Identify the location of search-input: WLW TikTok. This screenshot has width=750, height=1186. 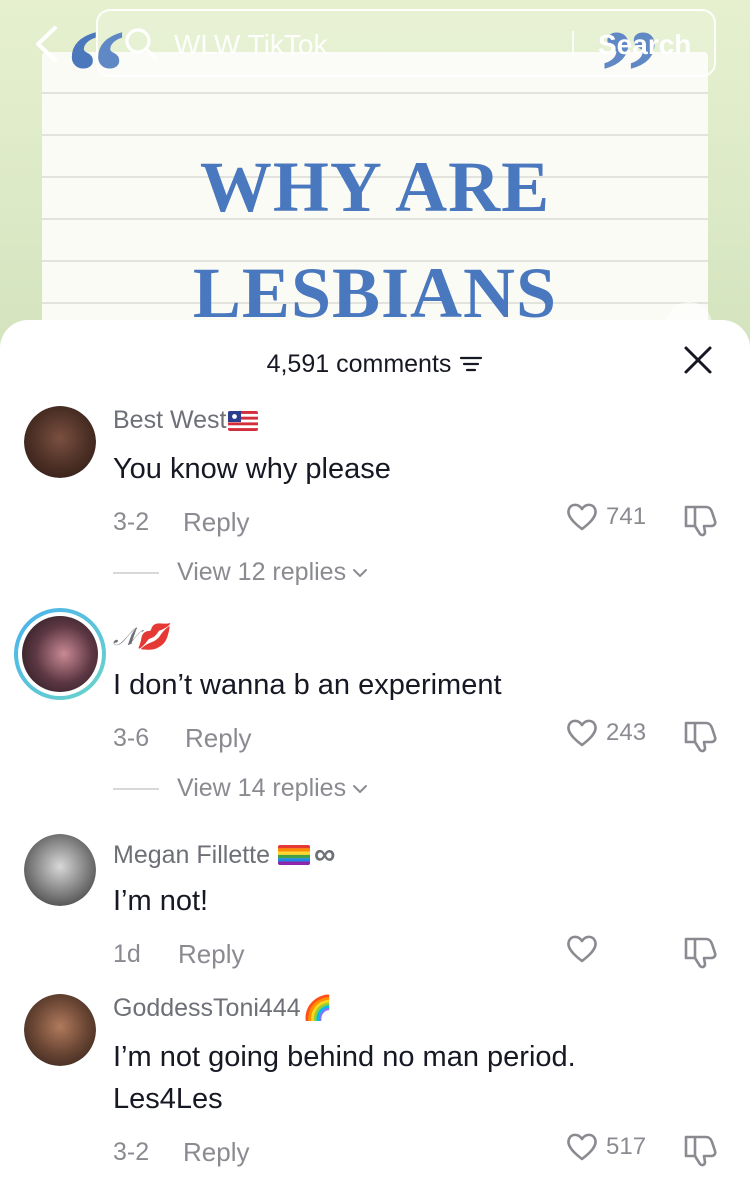
(250, 45).